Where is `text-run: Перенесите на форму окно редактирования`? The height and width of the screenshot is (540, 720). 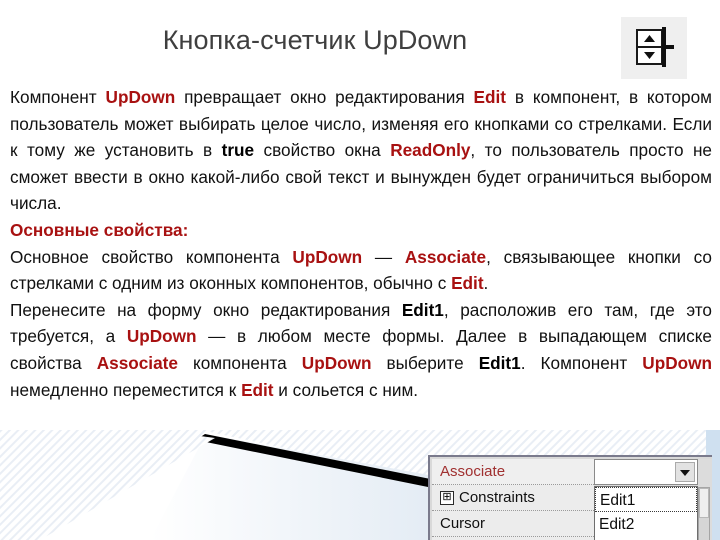 text-run: Перенесите на форму окно редактирования is located at coordinates (206, 309).